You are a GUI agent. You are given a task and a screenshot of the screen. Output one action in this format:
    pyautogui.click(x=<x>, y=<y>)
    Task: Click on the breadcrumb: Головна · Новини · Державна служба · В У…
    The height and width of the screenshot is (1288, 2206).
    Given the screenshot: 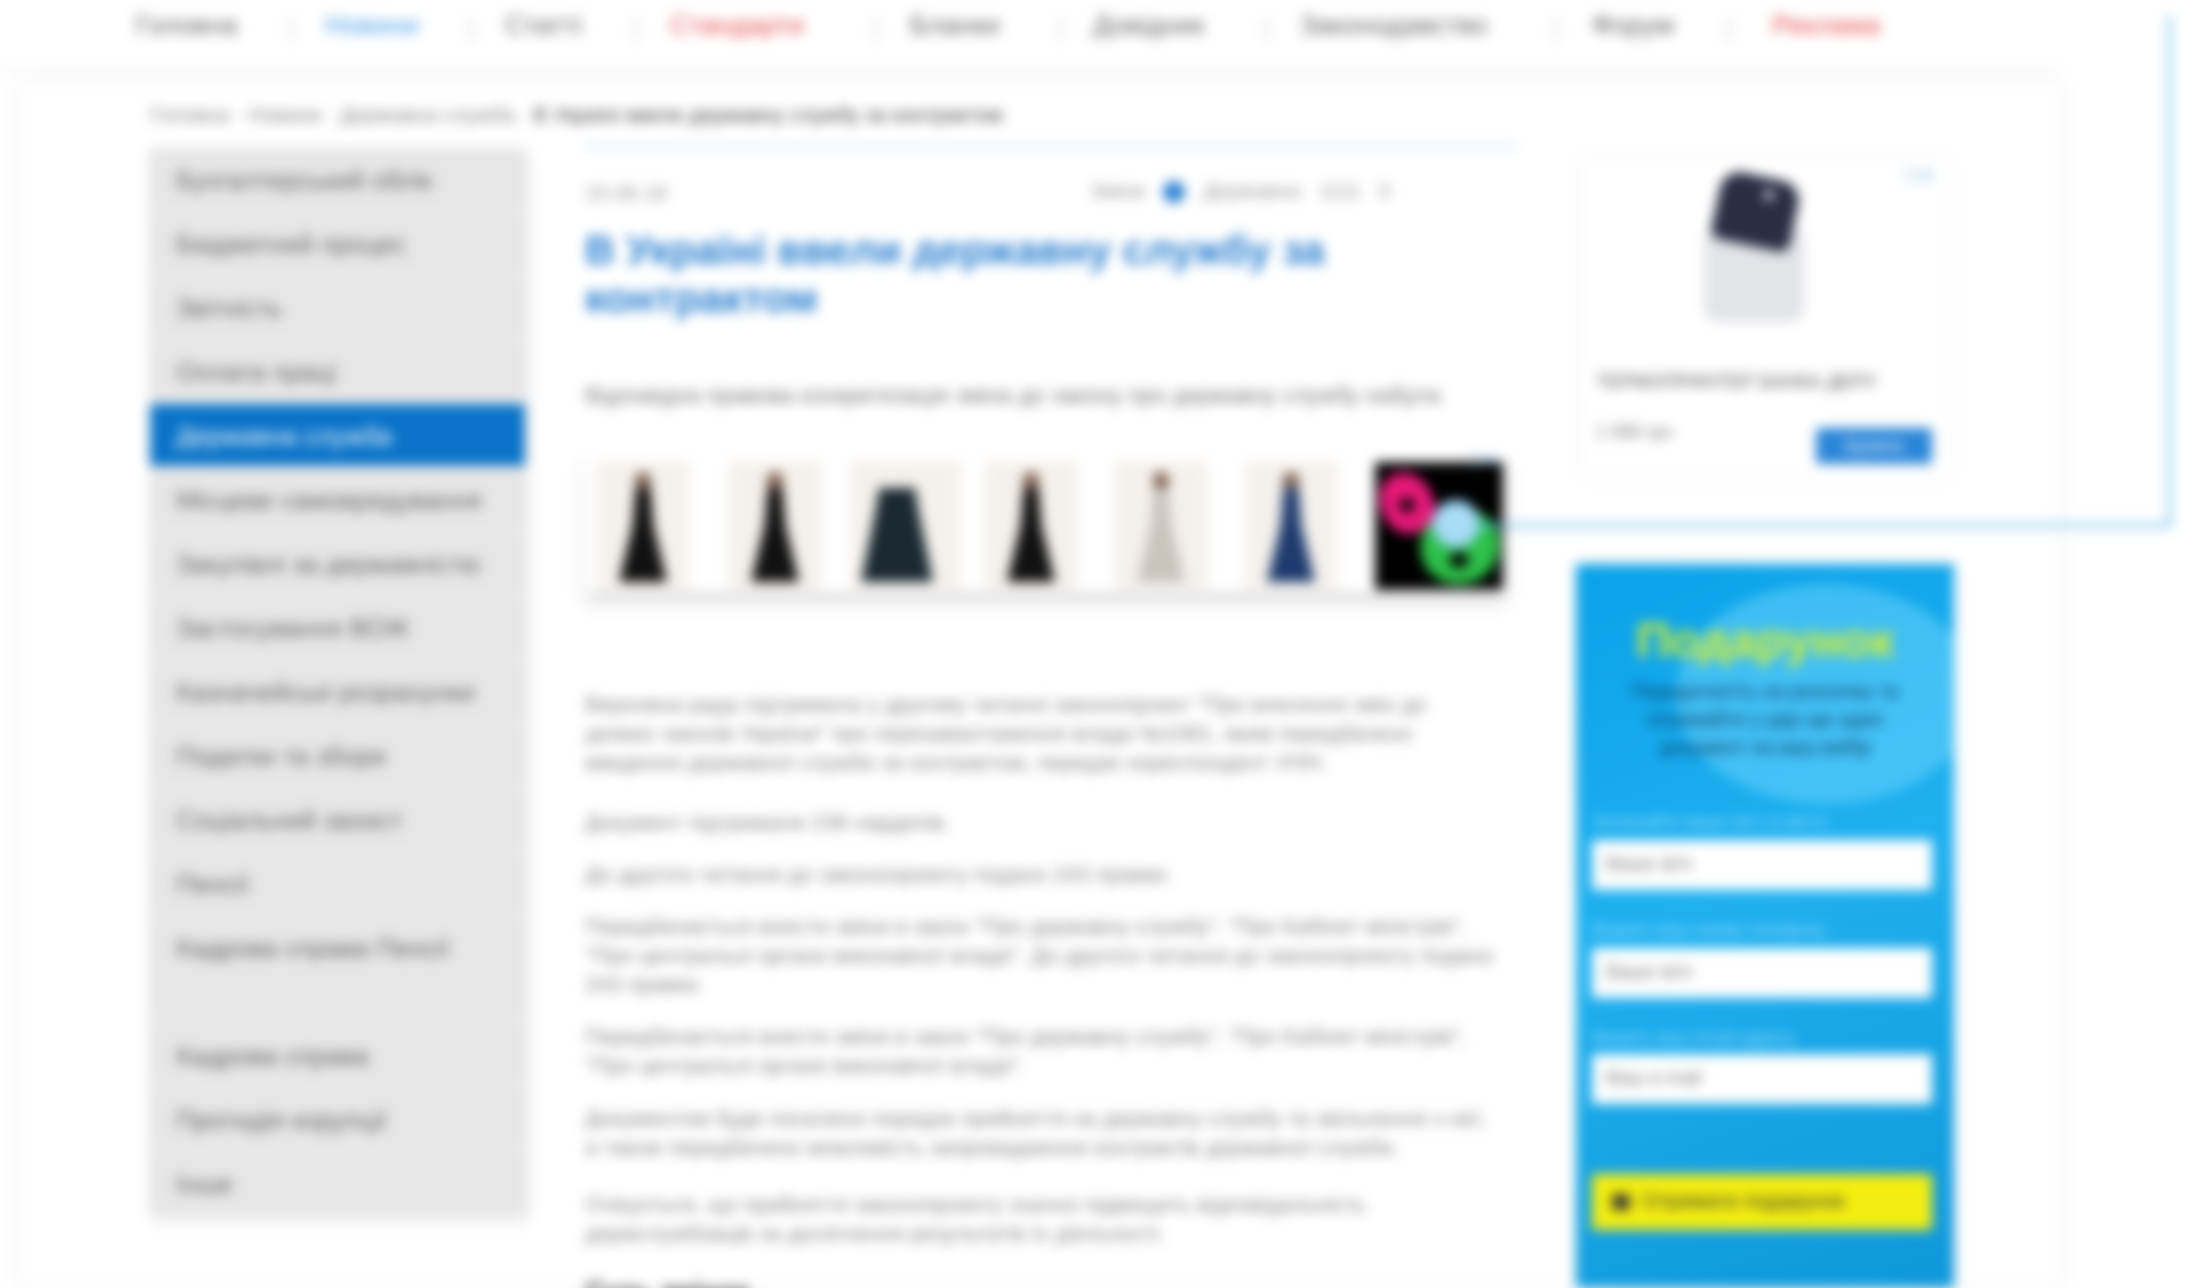 What is the action you would take?
    pyautogui.click(x=576, y=116)
    